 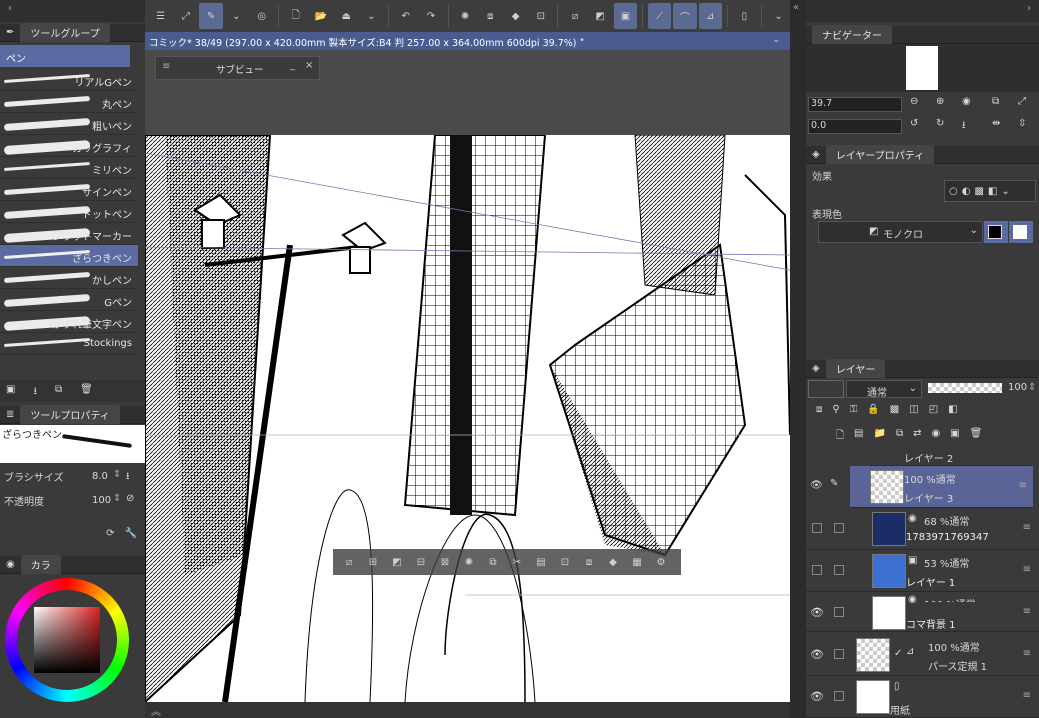 What do you see at coordinates (185, 16) in the screenshot?
I see `fullscreen-icon: ⤢` at bounding box center [185, 16].